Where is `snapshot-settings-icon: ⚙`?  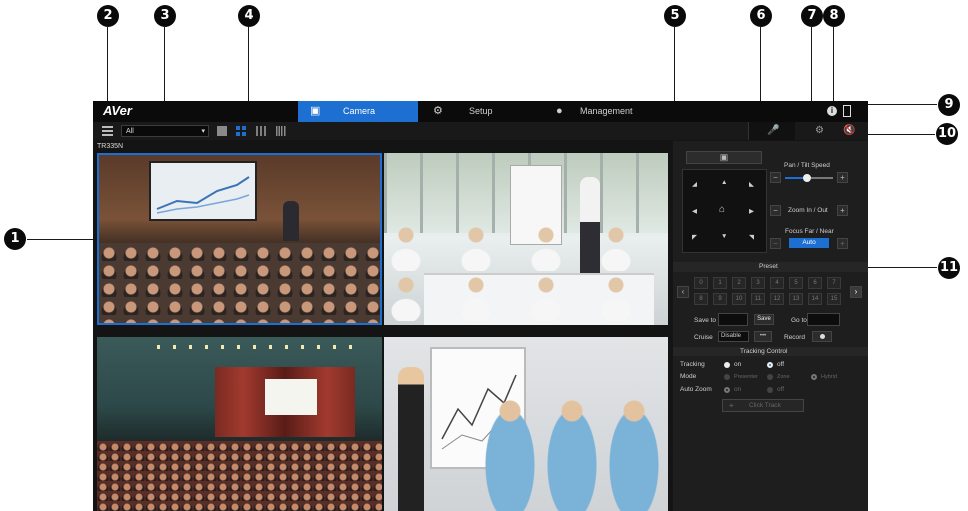
snapshot-settings-icon: ⚙ is located at coordinates (819, 131).